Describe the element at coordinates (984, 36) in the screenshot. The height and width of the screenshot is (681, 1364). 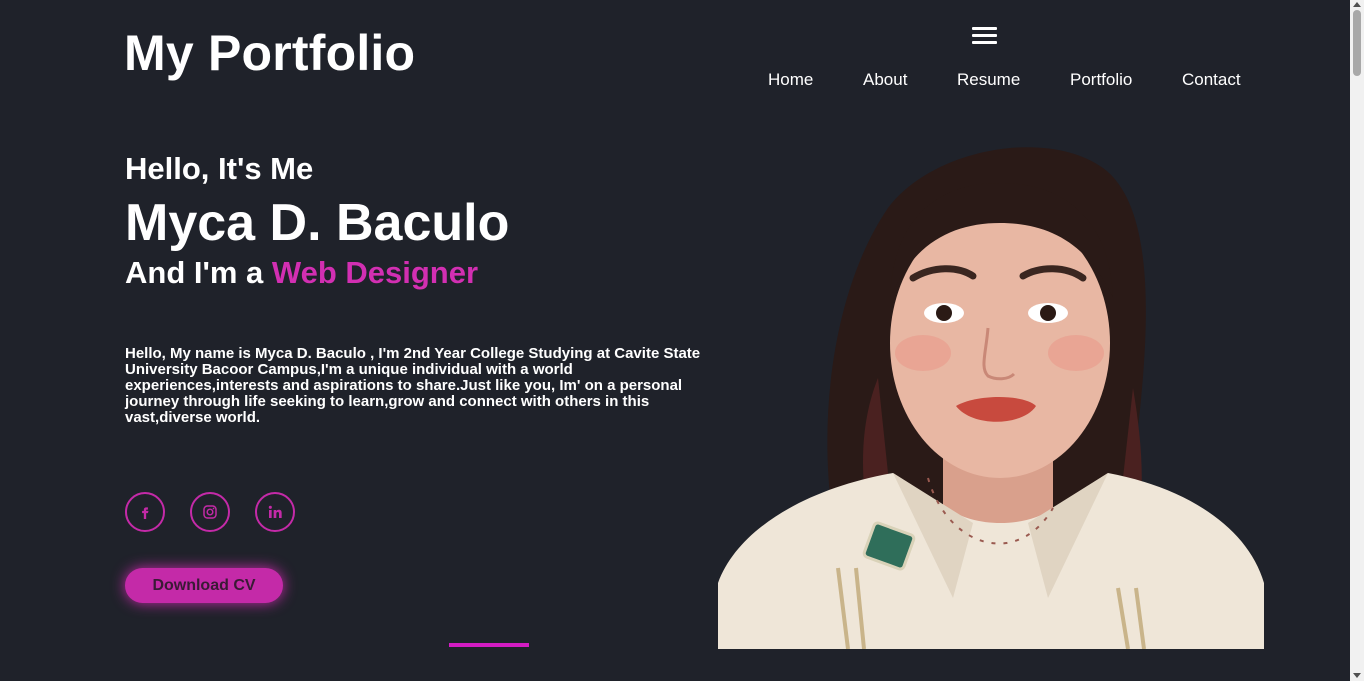
I see `hamburger-menu-icon` at that location.